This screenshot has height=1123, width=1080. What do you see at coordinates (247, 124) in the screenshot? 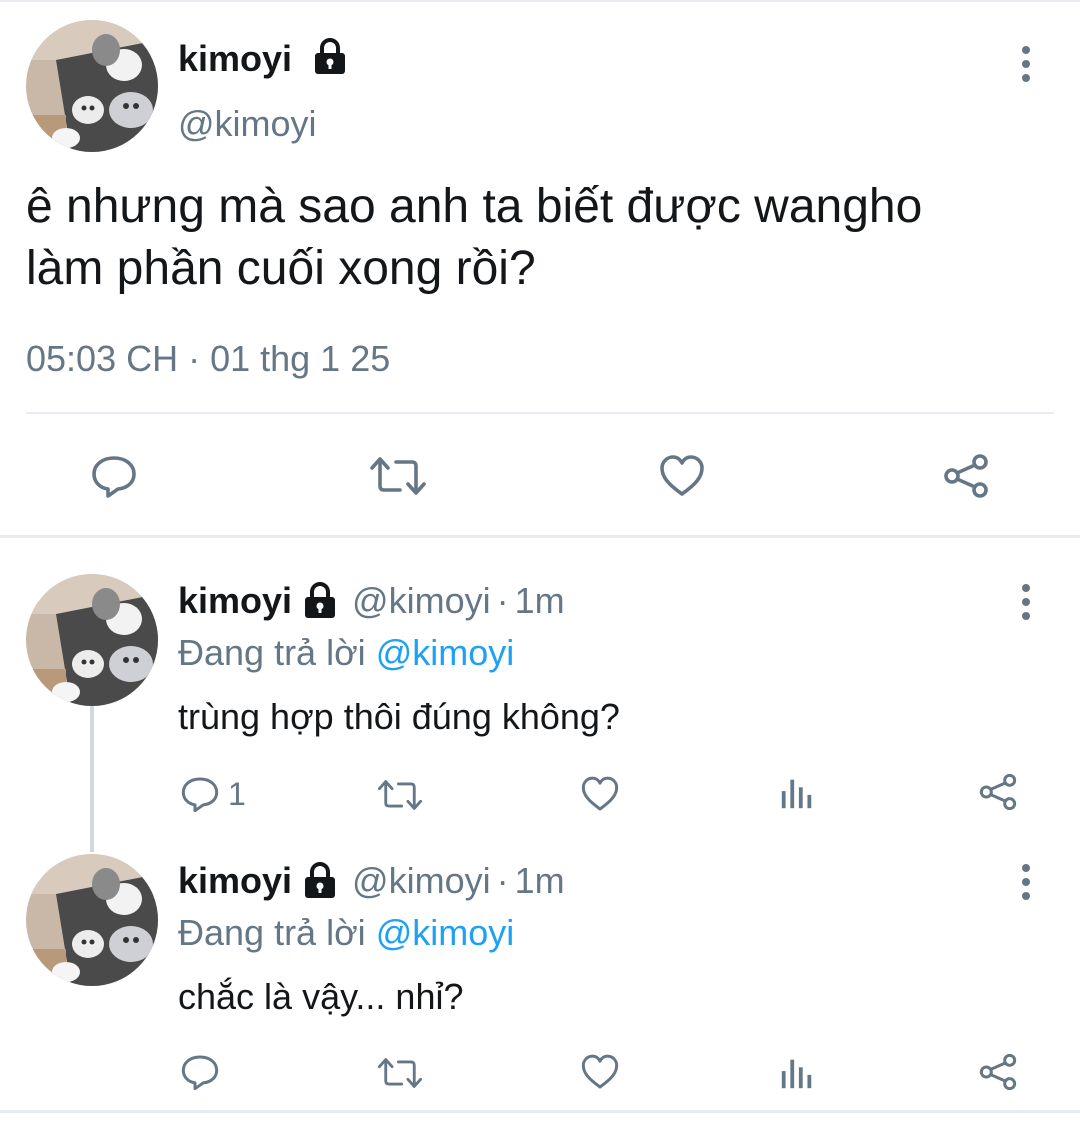
I see `main-handle: @kimoyi` at bounding box center [247, 124].